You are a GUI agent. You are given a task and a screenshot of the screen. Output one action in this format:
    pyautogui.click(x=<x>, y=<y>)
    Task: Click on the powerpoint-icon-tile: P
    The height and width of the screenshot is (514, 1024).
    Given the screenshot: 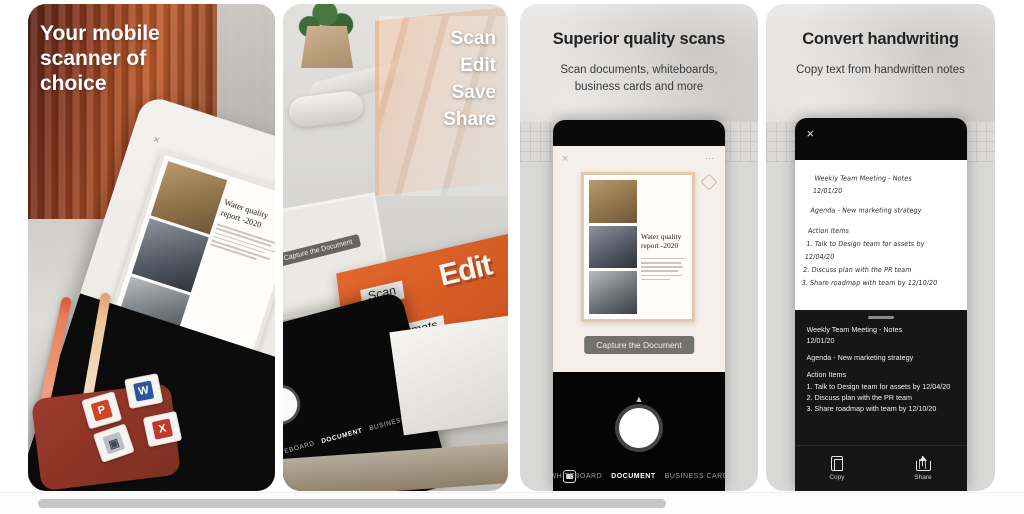 What is the action you would take?
    pyautogui.click(x=102, y=410)
    